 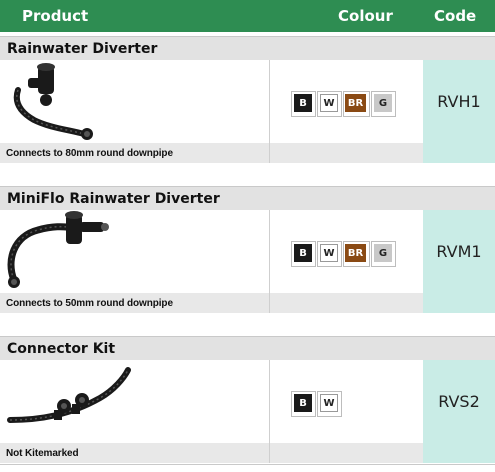 What do you see at coordinates (247, 198) in the screenshot?
I see `product-title-row: MiniFlo Rainwater Diverter` at bounding box center [247, 198].